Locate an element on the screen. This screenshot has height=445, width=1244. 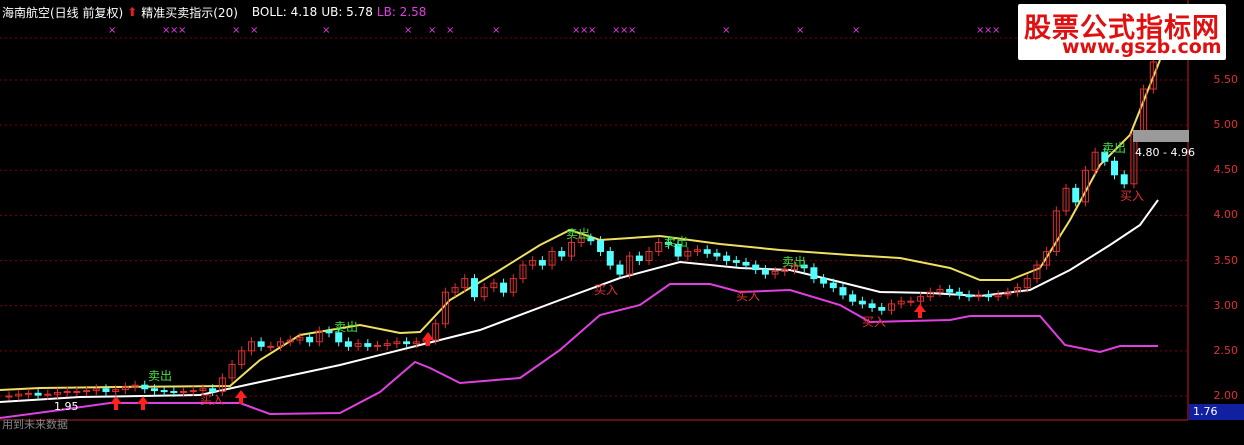
future-data-note: 用到未来数据 is located at coordinates (35, 424).